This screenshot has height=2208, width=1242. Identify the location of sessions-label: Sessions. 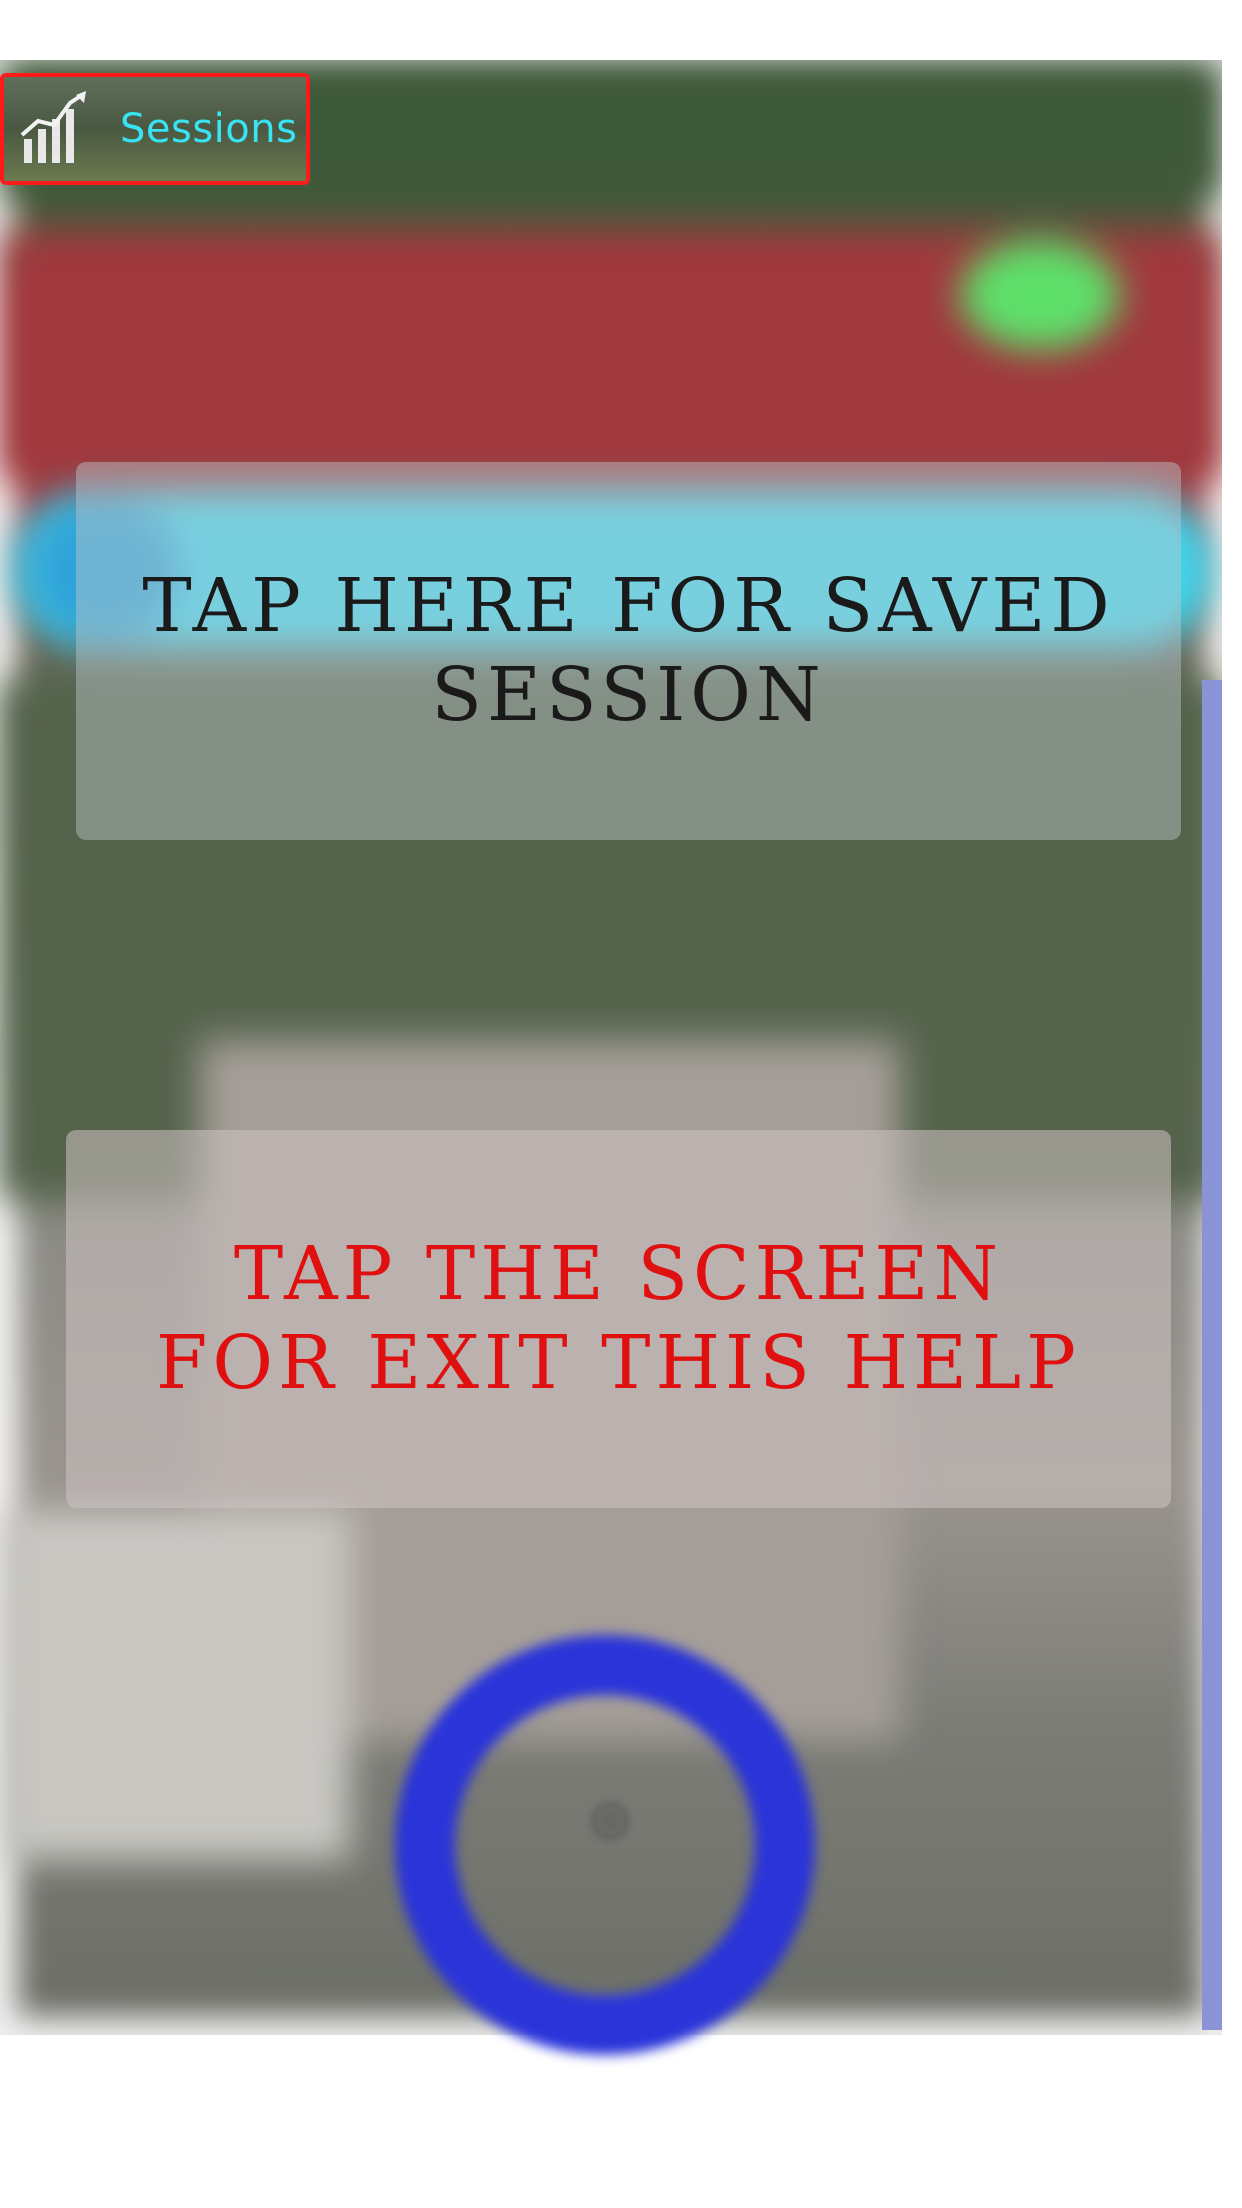
(209, 129).